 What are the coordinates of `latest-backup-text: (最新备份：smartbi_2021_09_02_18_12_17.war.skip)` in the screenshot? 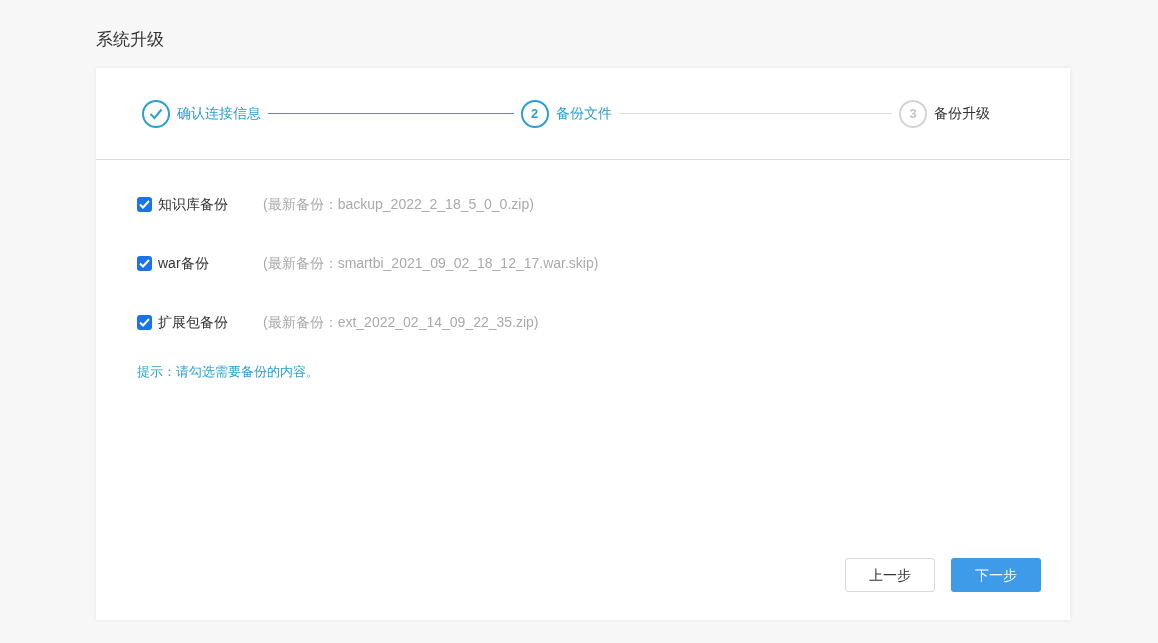 It's located at (431, 263).